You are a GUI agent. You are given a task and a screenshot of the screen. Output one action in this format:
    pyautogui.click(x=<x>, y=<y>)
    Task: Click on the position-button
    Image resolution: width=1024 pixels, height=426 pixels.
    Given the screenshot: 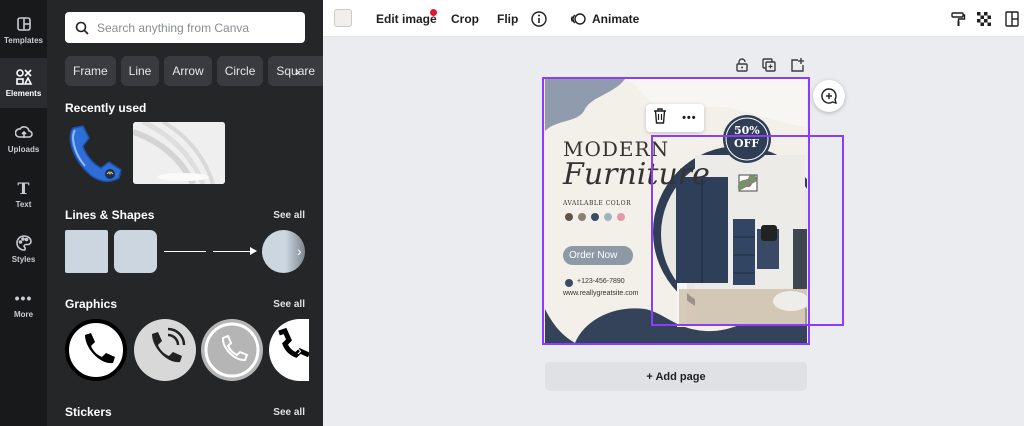 What is the action you would take?
    pyautogui.click(x=1012, y=18)
    